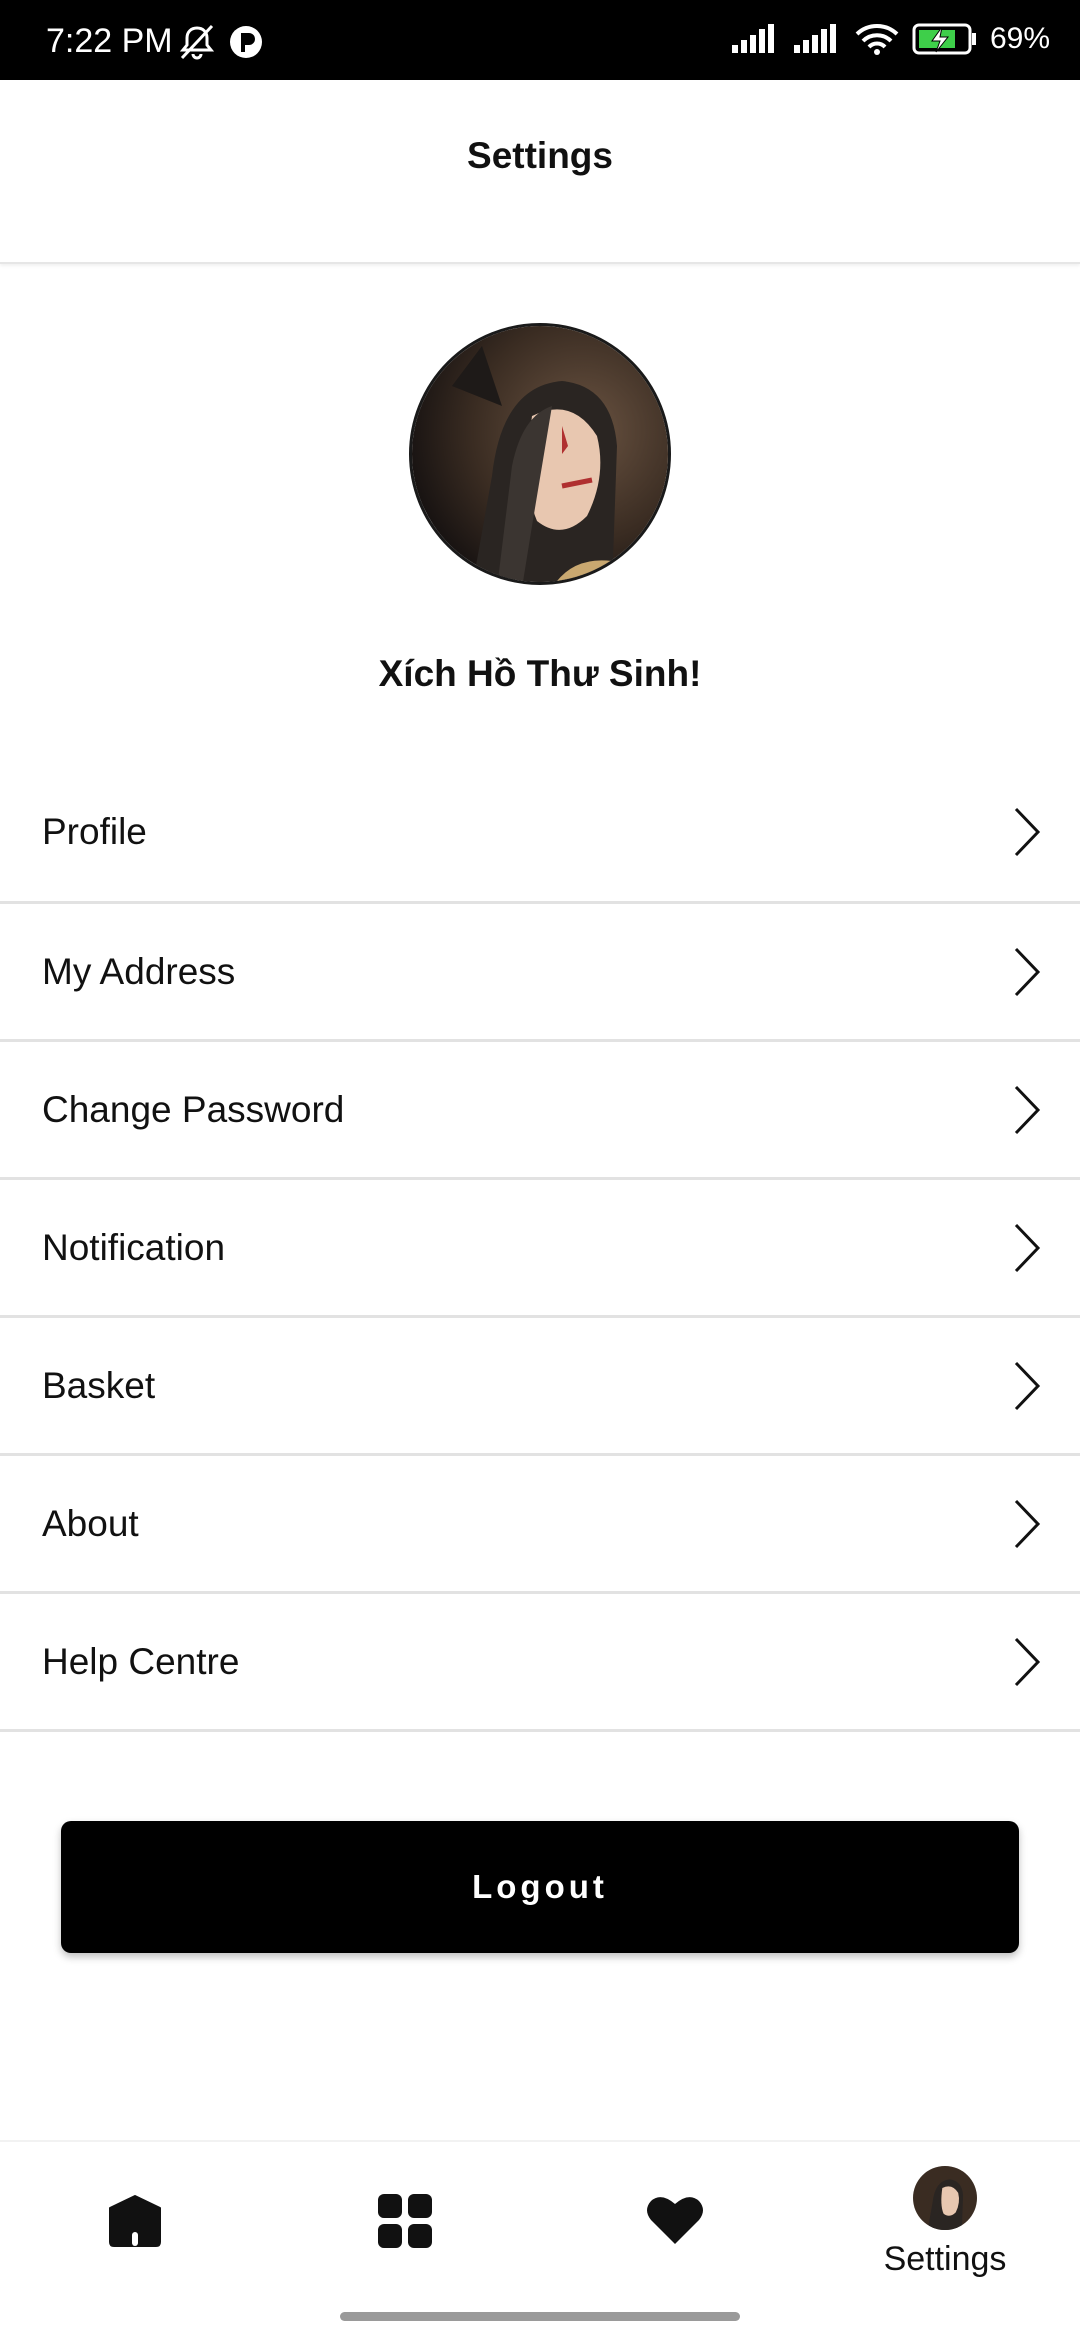 The image size is (1080, 2342). What do you see at coordinates (540, 1387) in the screenshot?
I see `menu-item-basket: Basket` at bounding box center [540, 1387].